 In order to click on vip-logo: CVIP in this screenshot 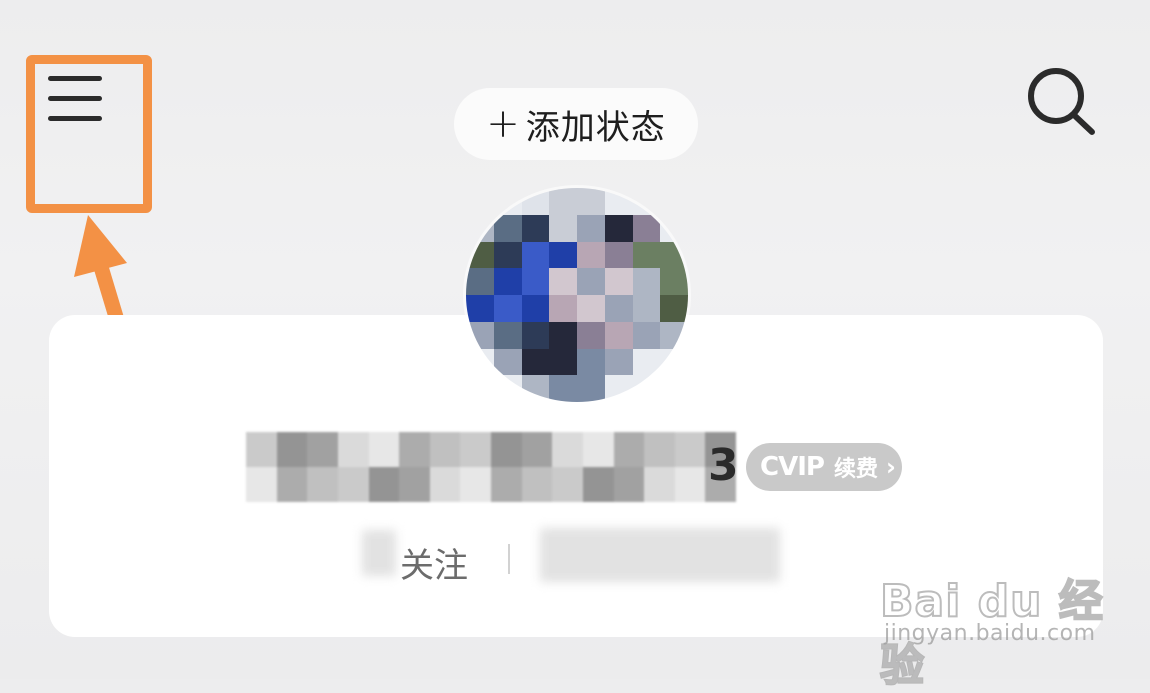, I will do `click(792, 467)`.